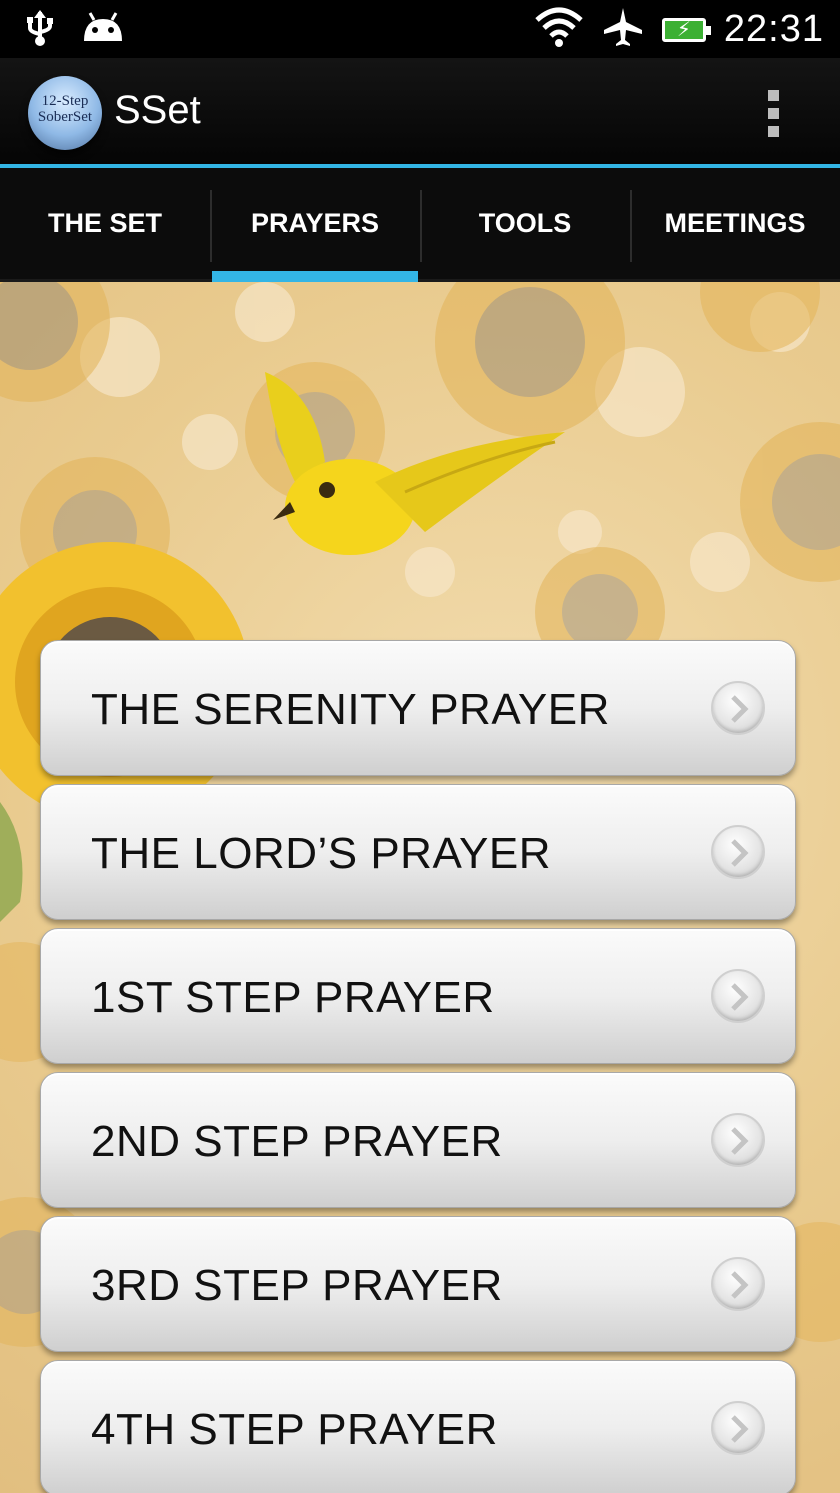 The height and width of the screenshot is (1493, 840). I want to click on list-item-label: 4TH STEP PRAYER, so click(294, 1429).